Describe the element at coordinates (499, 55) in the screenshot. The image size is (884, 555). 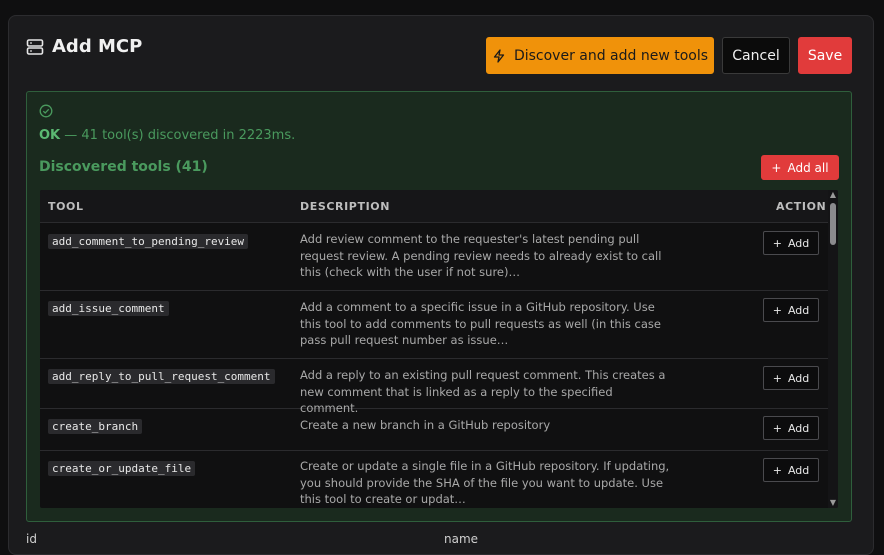
I see `lightning-icon` at that location.